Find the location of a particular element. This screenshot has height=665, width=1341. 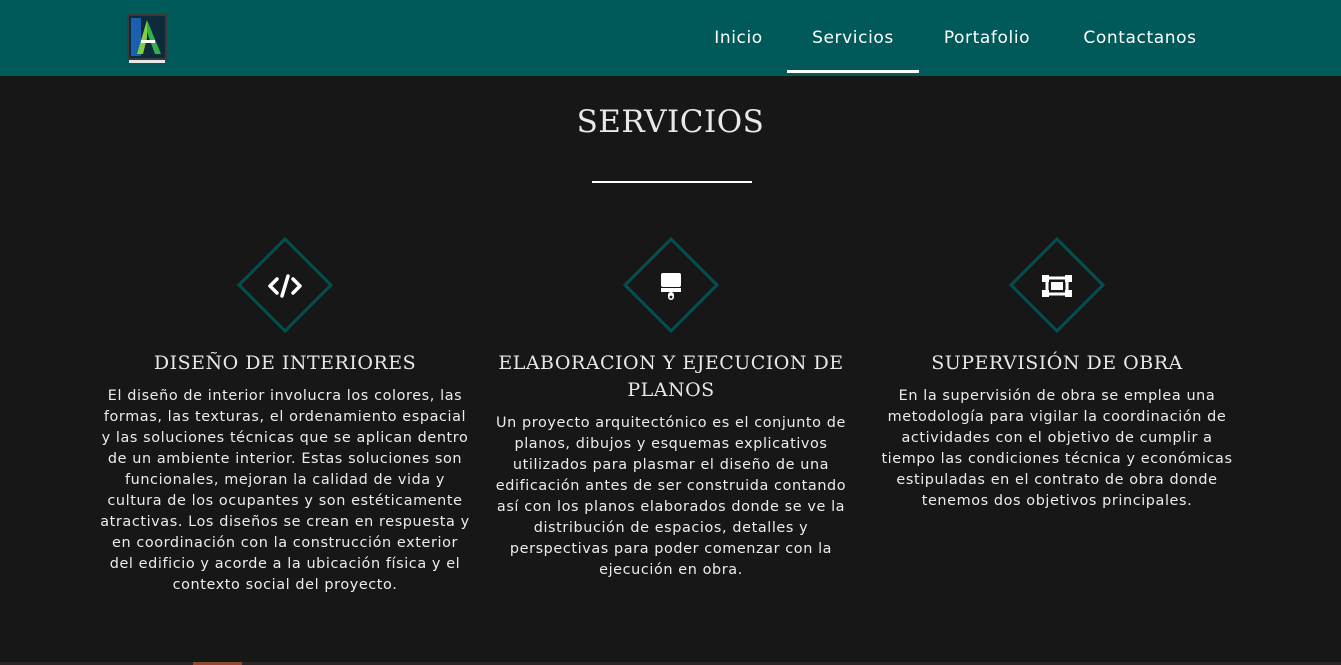

paint-brush-icon is located at coordinates (671, 286).